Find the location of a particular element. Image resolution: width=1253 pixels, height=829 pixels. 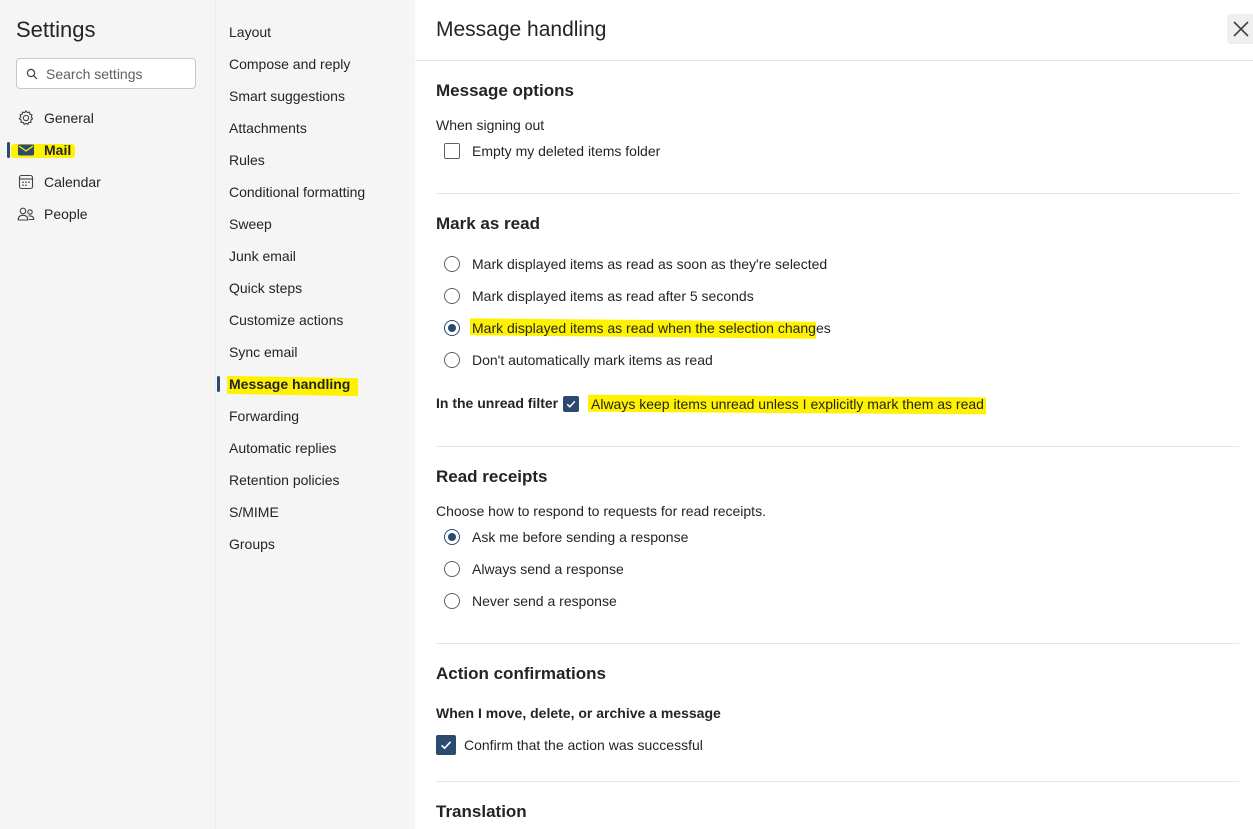

sub-item-sweep: Sweep is located at coordinates (250, 224).